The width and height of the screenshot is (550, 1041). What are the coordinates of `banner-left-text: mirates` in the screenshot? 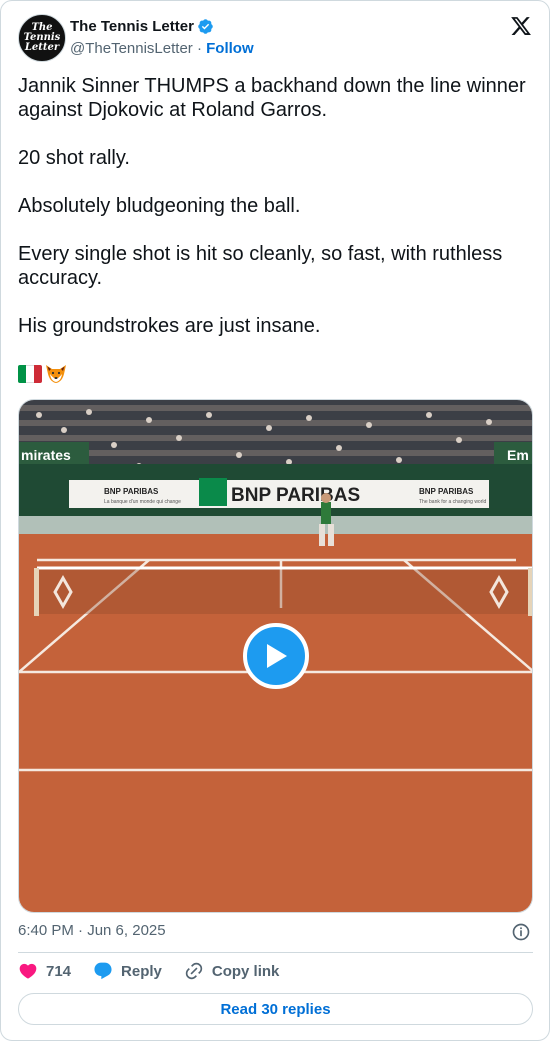 It's located at (46, 455).